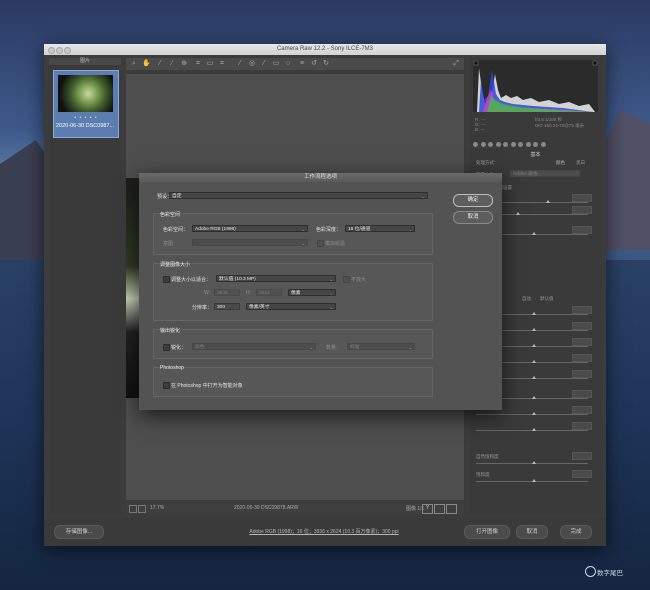 The height and width of the screenshot is (590, 650). What do you see at coordinates (191, 280) in the screenshot?
I see `resize-fit-label: 调整大小以适合：` at bounding box center [191, 280].